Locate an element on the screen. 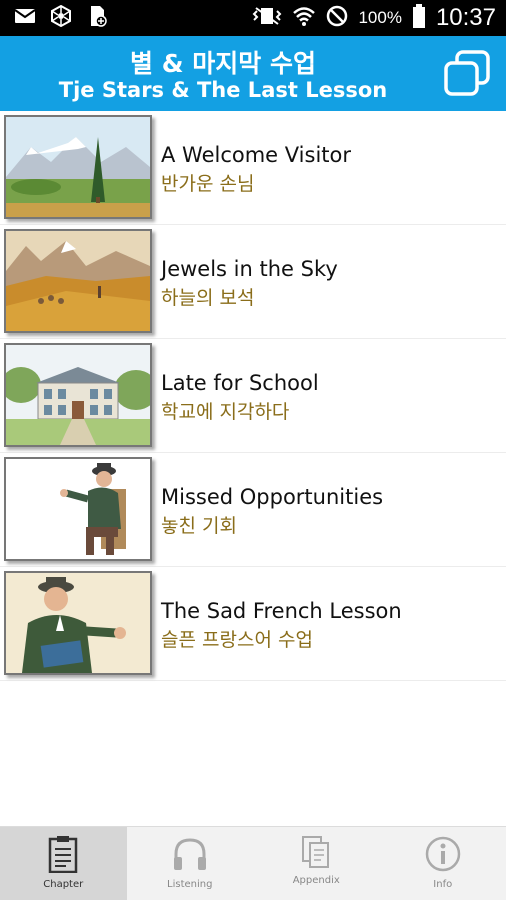 The height and width of the screenshot is (900, 506). chapter-title-english: Jewels in the Sky is located at coordinates (249, 269).